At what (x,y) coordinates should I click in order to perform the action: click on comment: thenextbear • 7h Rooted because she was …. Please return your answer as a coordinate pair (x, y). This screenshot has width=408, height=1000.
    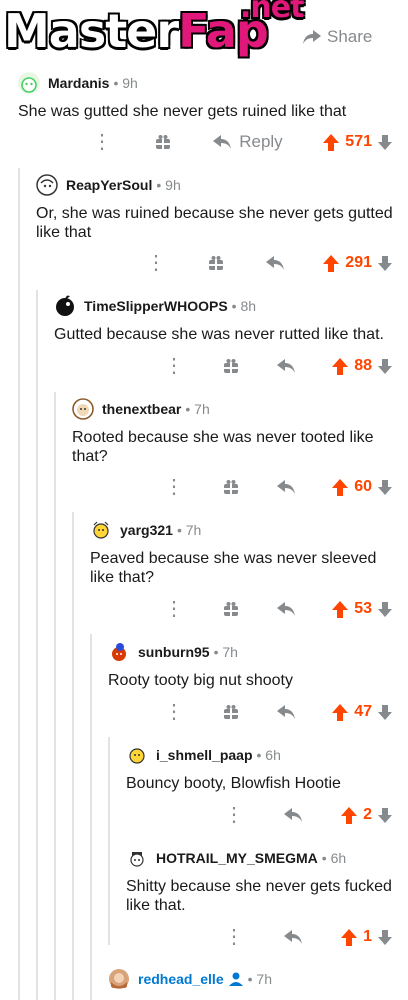
    Looking at the image, I should click on (240, 431).